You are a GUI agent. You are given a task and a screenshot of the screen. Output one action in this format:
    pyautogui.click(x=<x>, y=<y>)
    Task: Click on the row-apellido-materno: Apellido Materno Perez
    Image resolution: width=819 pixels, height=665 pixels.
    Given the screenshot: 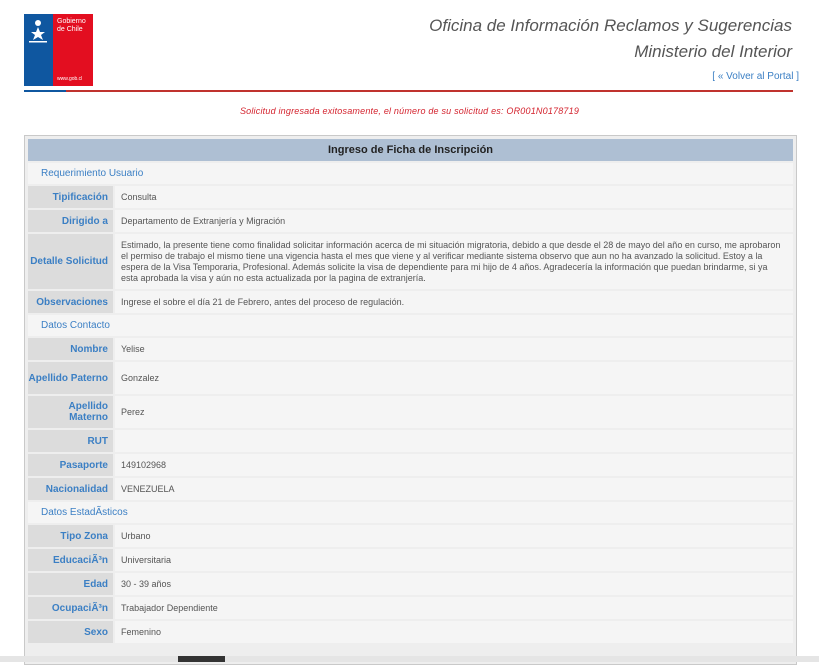 What is the action you would take?
    pyautogui.click(x=410, y=412)
    